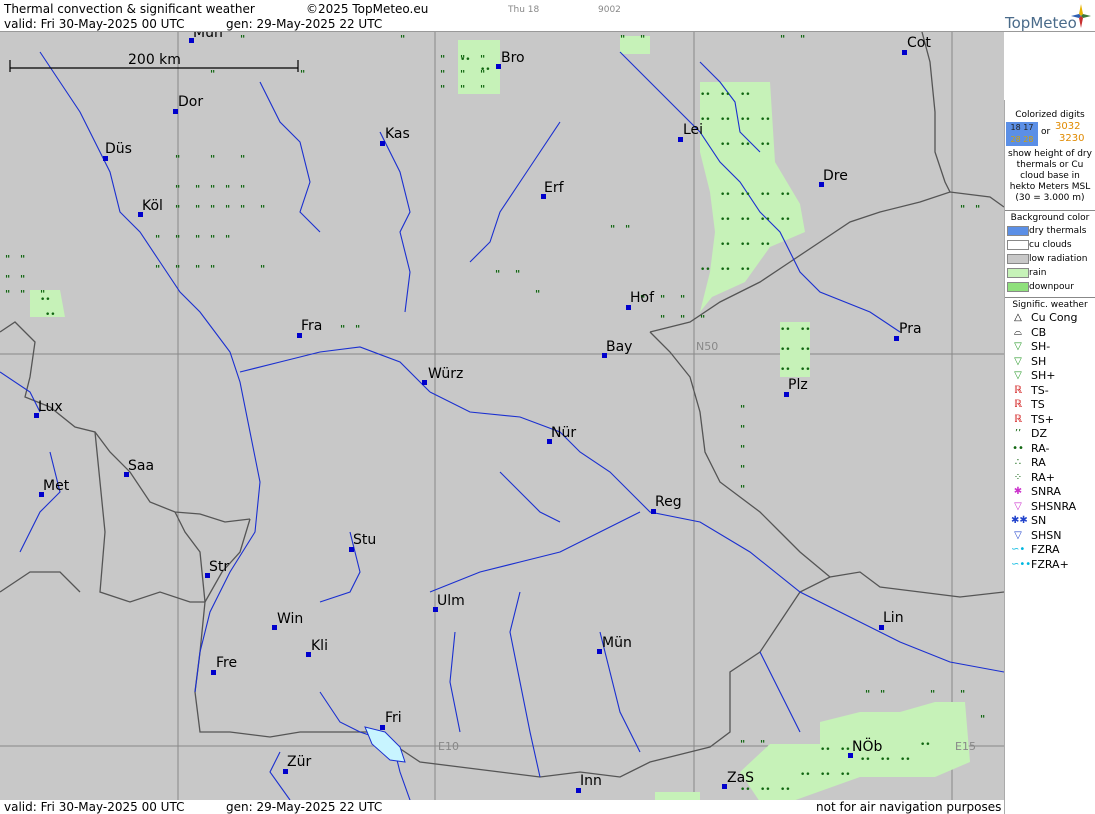 The image size is (1095, 814). What do you see at coordinates (668, 502) in the screenshot?
I see `city-label: Reg` at bounding box center [668, 502].